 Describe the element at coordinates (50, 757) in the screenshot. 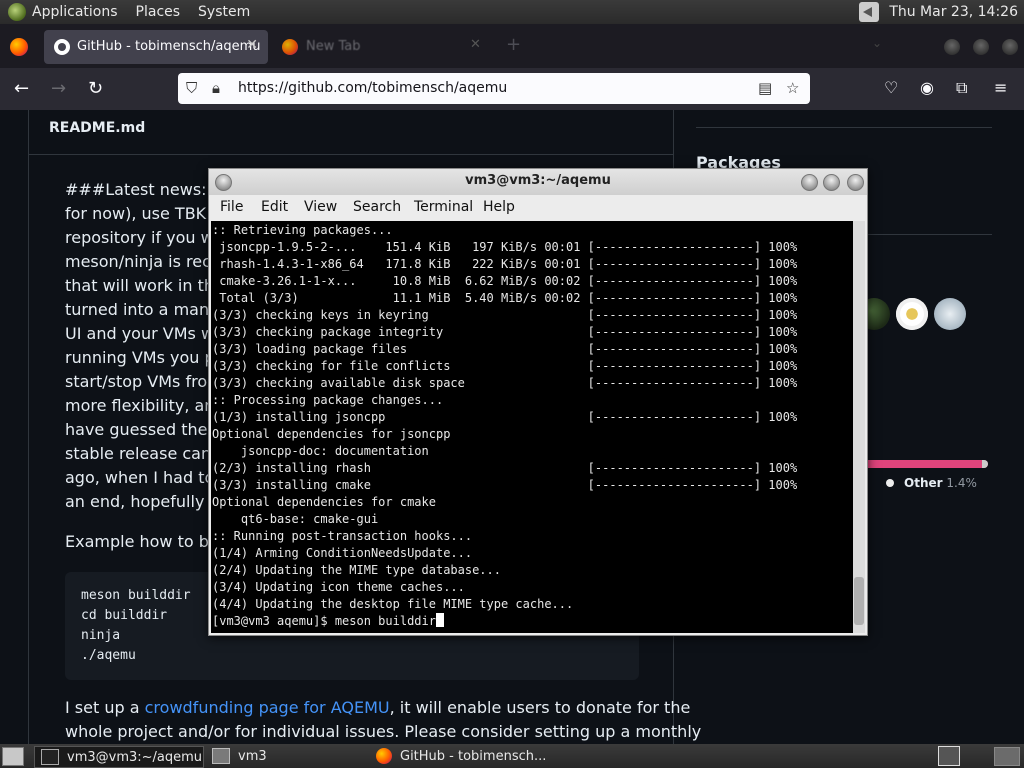

I see `terminal-icon` at that location.